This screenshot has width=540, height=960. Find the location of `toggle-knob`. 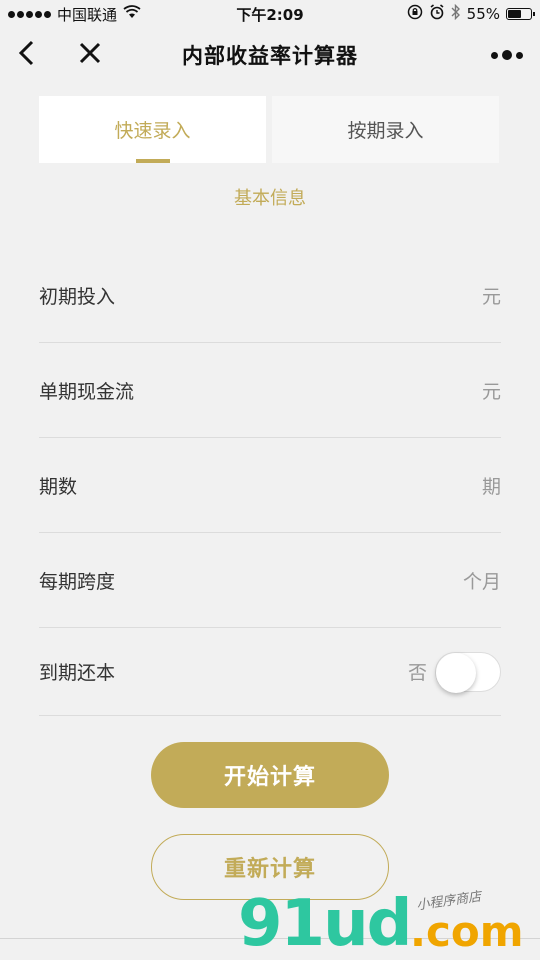

toggle-knob is located at coordinates (456, 672).